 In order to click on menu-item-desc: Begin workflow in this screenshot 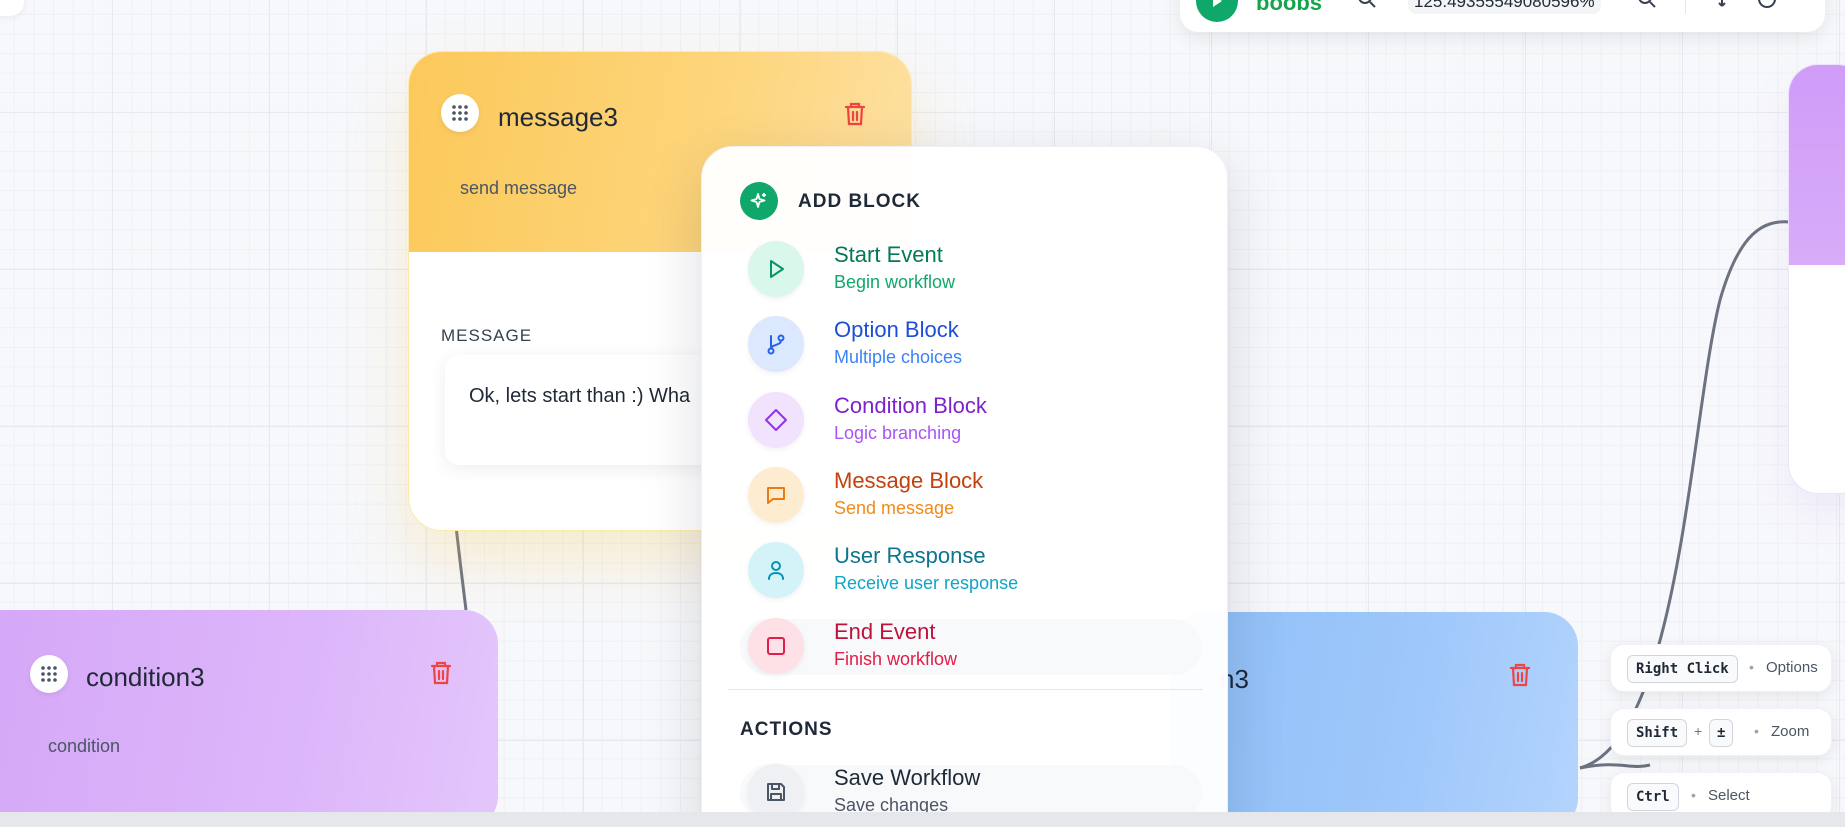, I will do `click(895, 282)`.